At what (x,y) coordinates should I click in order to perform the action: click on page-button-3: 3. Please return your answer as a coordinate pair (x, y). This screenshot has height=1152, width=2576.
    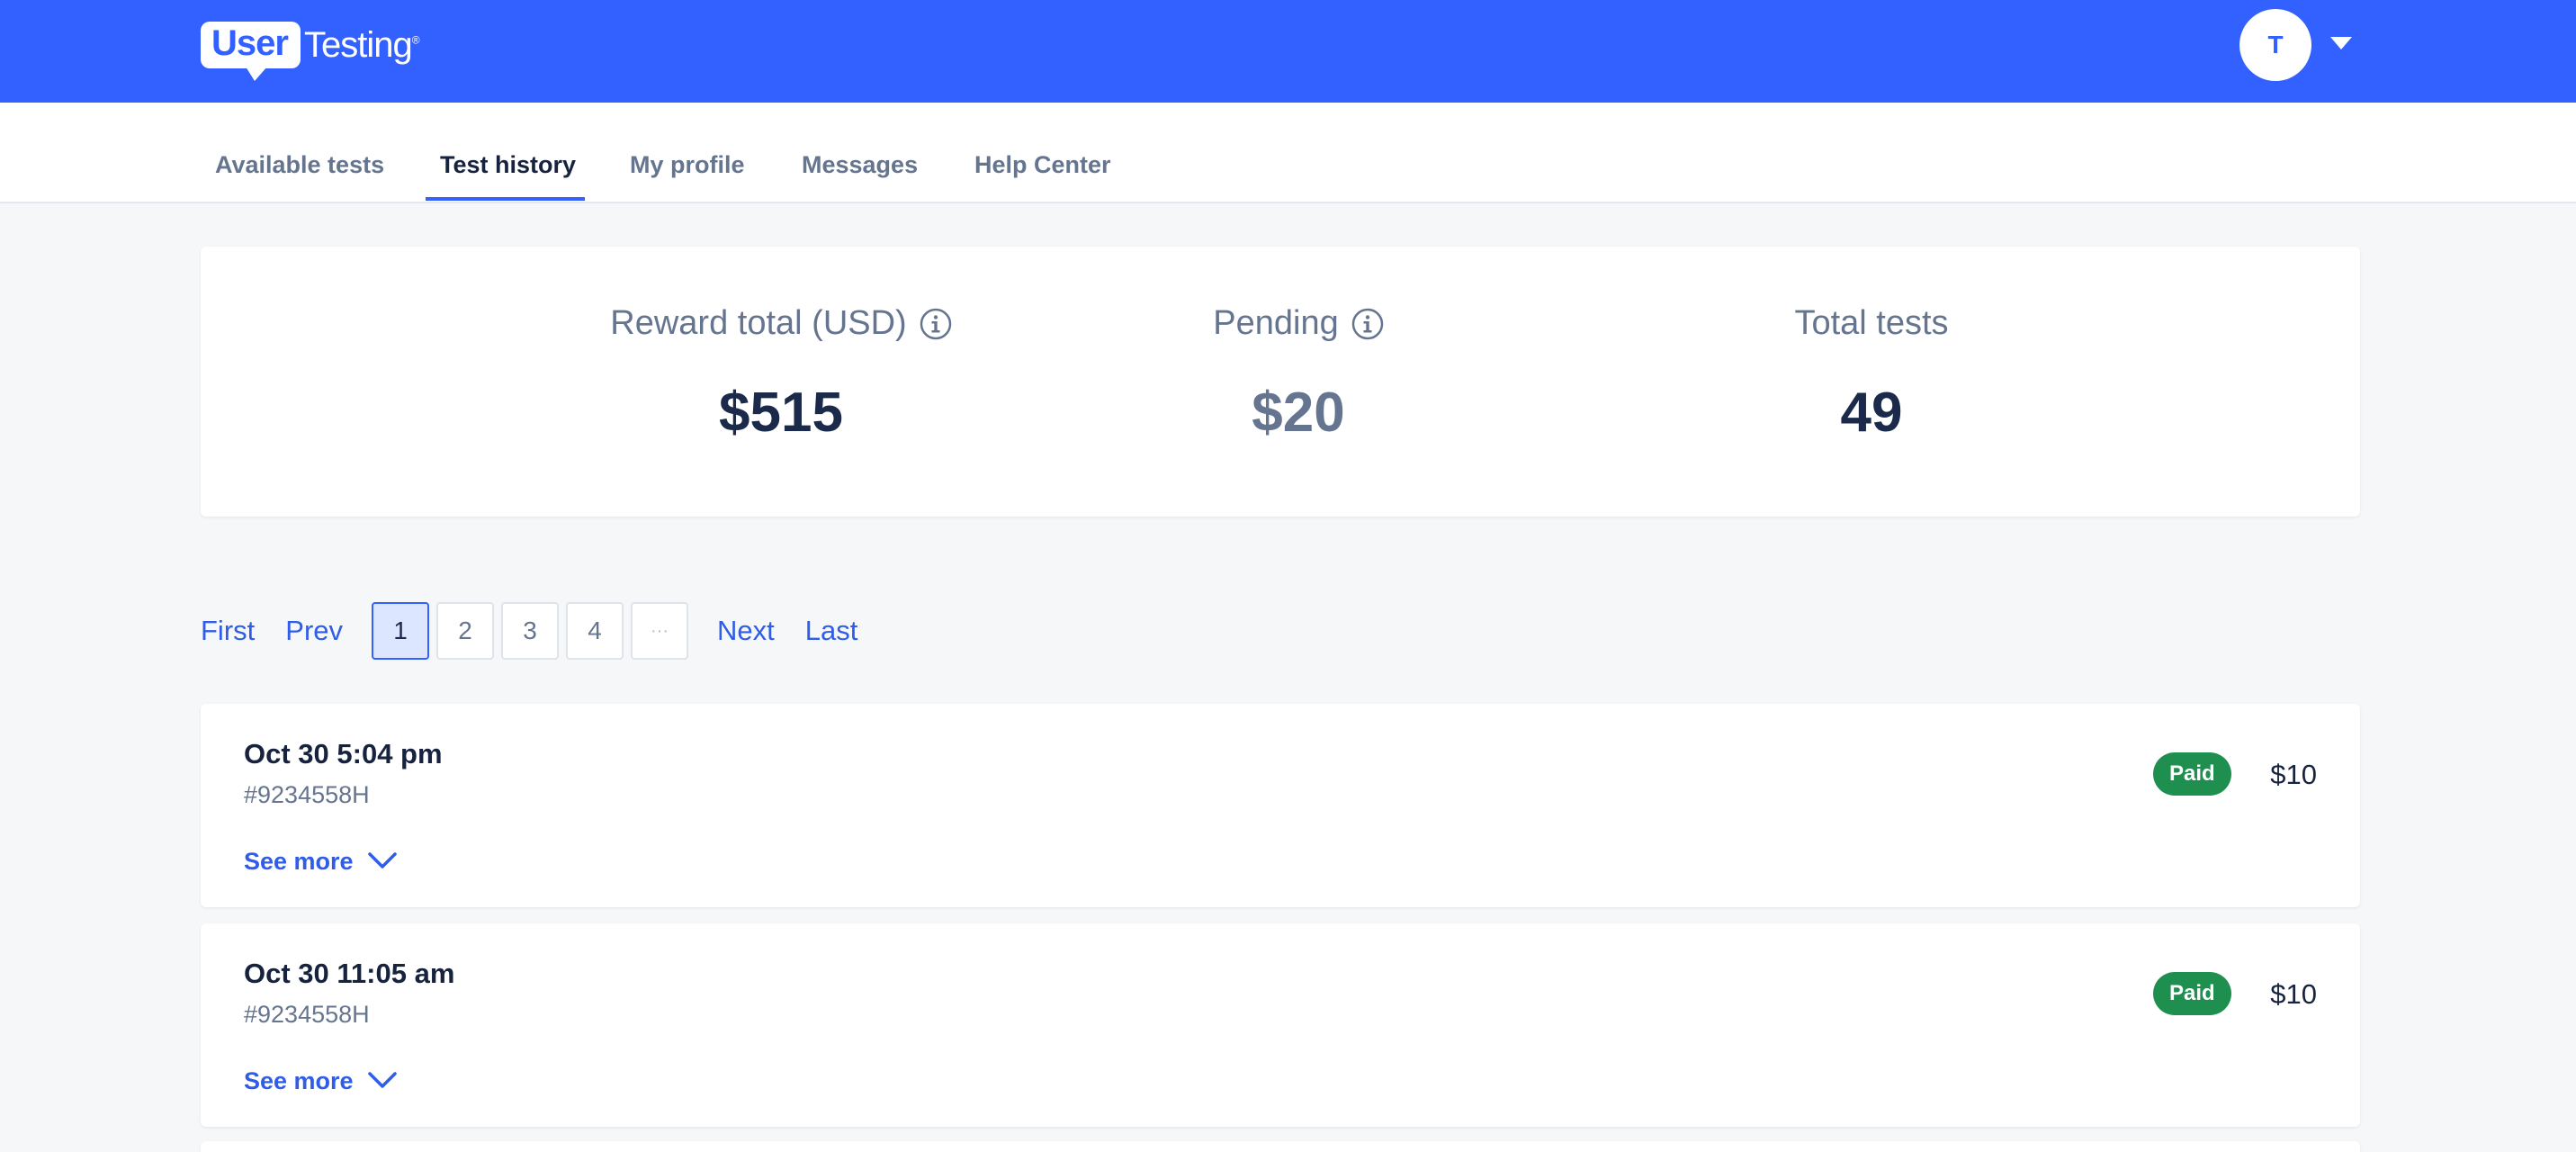
    Looking at the image, I should click on (531, 631).